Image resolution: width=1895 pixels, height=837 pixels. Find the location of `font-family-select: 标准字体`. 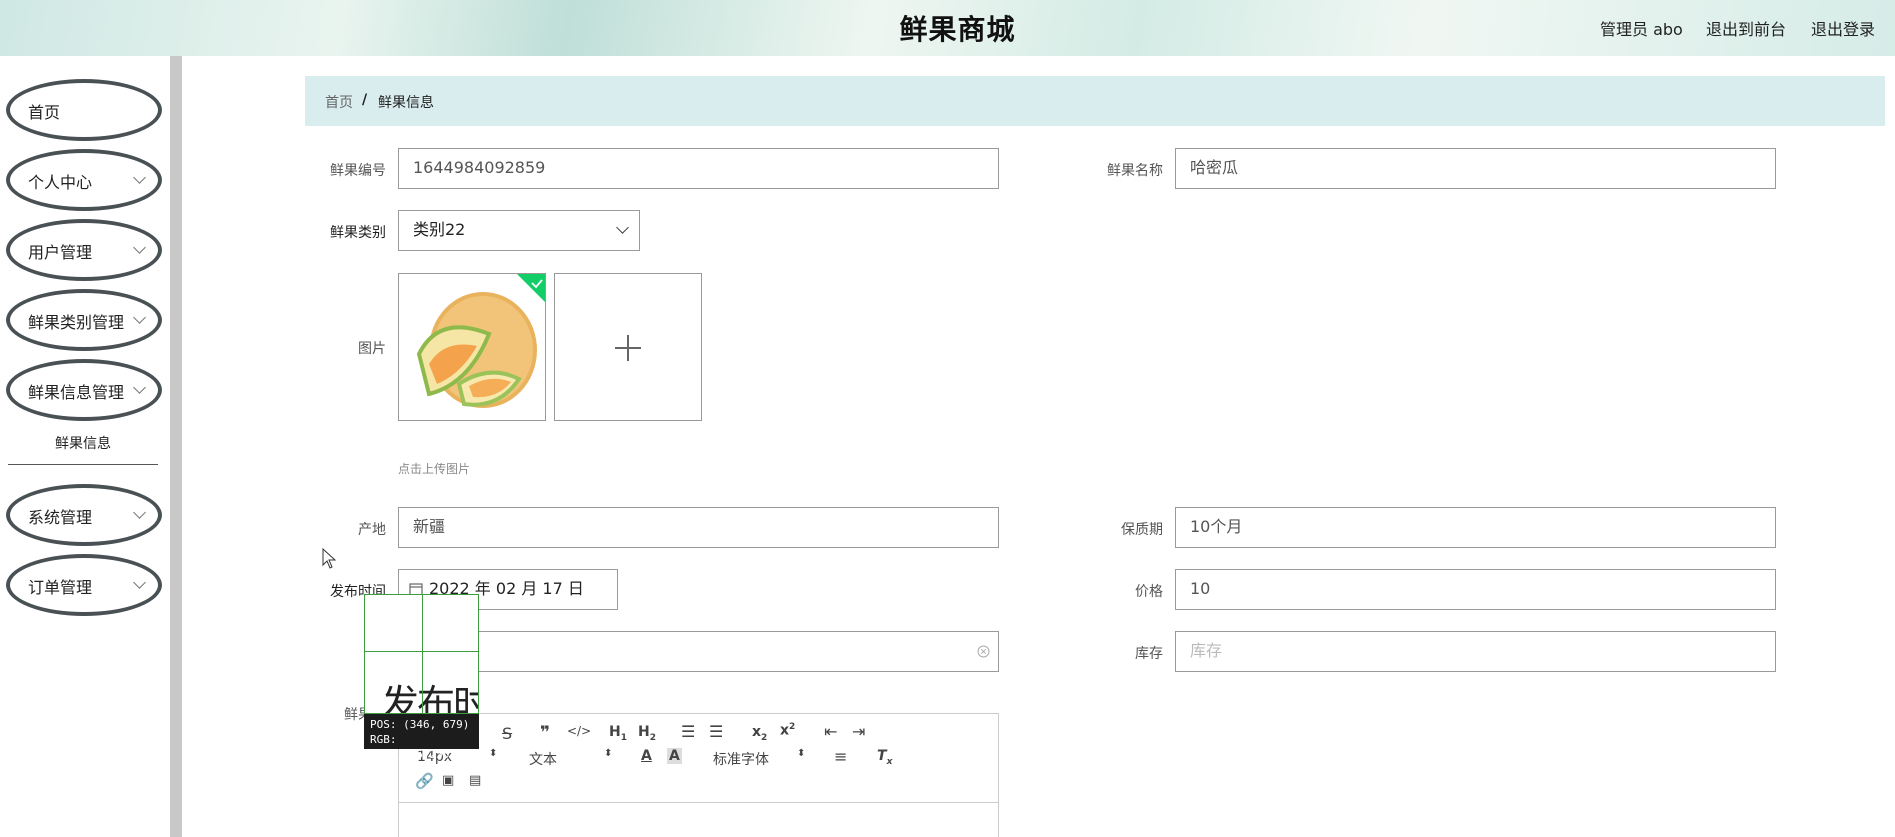

font-family-select: 标准字体 is located at coordinates (741, 759).